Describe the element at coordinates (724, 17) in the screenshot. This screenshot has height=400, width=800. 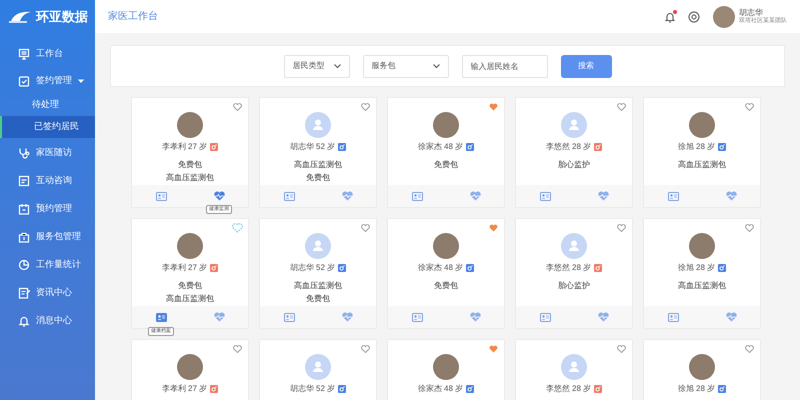
I see `avatar-photo-placeholder` at that location.